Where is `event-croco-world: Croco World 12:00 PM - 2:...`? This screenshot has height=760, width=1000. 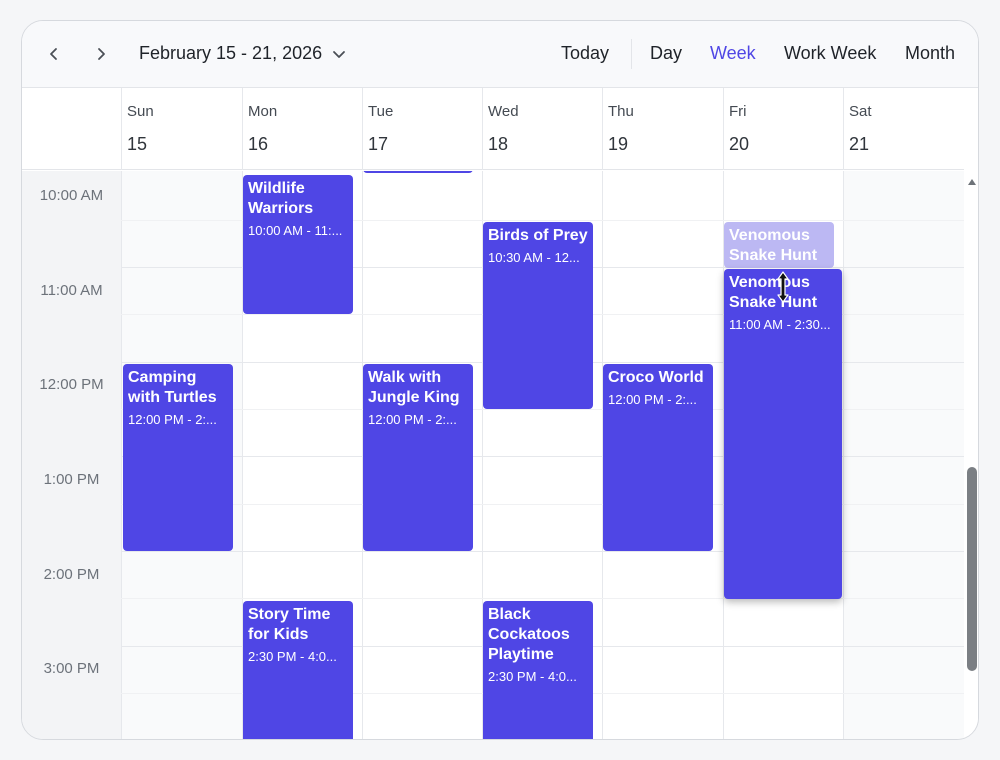 event-croco-world: Croco World 12:00 PM - 2:... is located at coordinates (658, 457).